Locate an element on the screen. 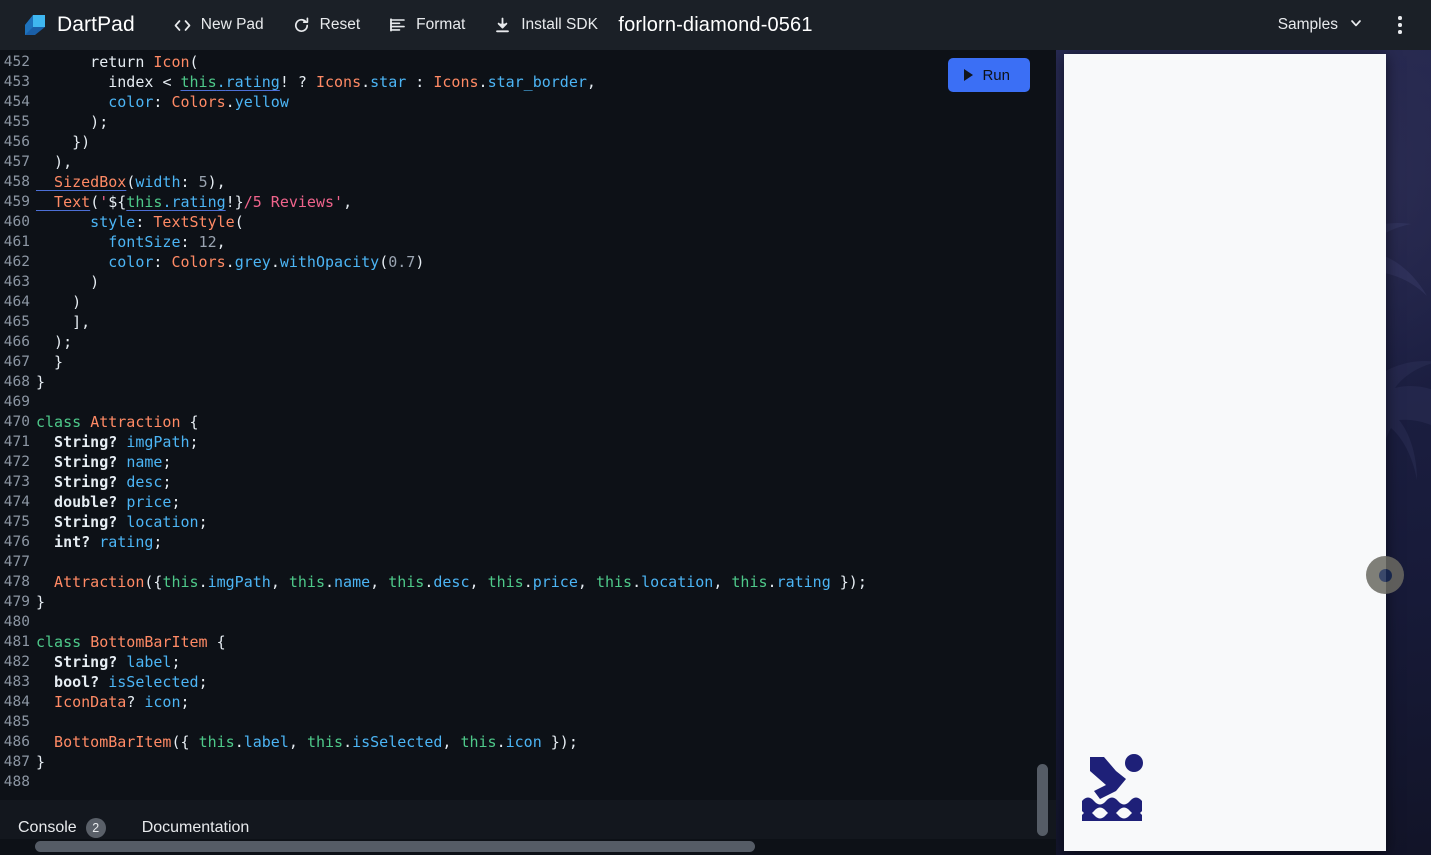  code-line: 480 is located at coordinates (528, 622).